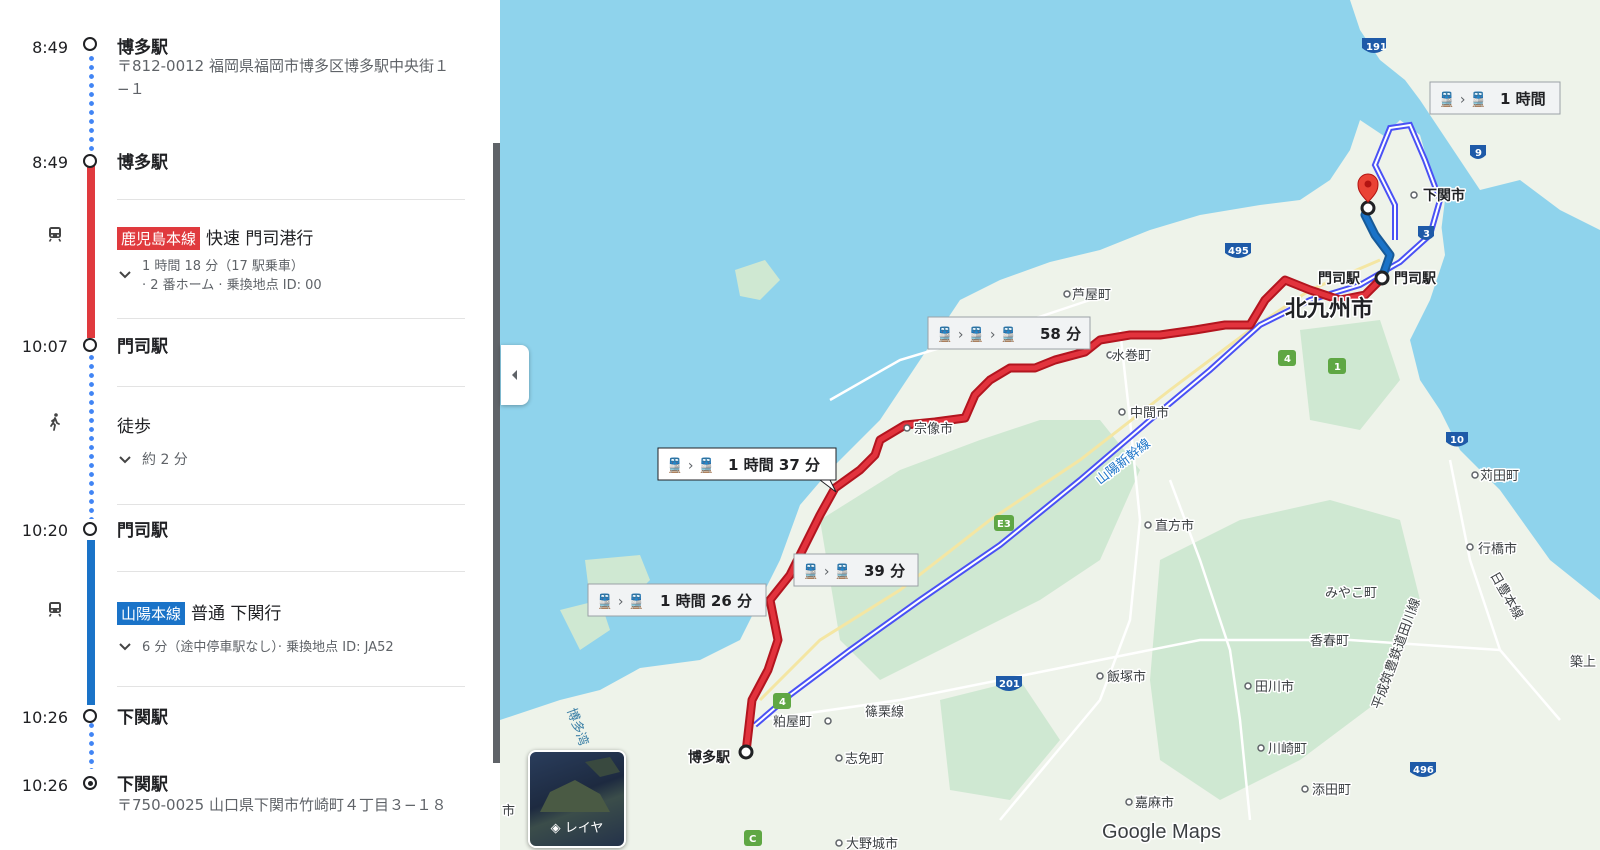  Describe the element at coordinates (1287, 749) in the screenshot. I see `label-kawasaki: 川崎町` at that location.